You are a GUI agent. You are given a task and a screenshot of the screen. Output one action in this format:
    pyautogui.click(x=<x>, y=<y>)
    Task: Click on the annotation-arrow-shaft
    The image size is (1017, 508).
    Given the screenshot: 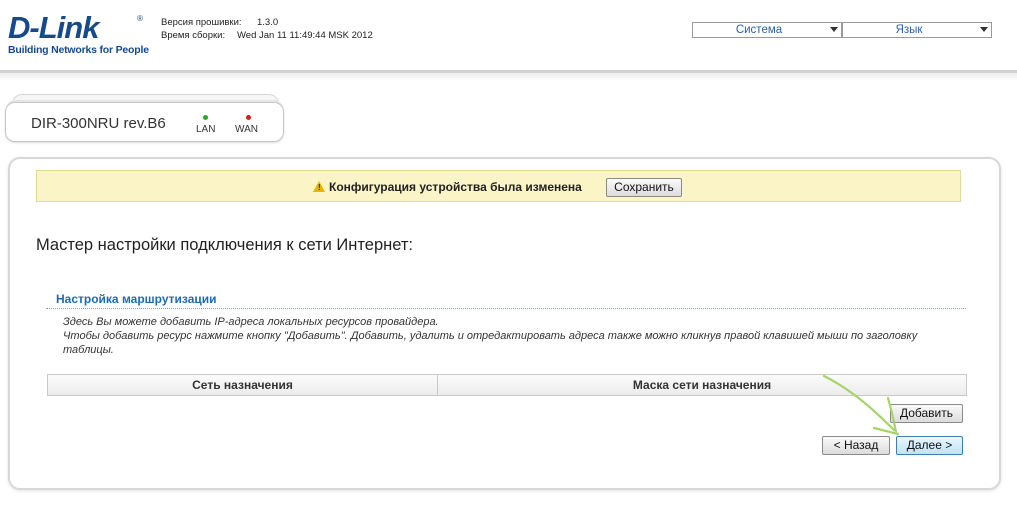 What is the action you would take?
    pyautogui.click(x=859, y=403)
    